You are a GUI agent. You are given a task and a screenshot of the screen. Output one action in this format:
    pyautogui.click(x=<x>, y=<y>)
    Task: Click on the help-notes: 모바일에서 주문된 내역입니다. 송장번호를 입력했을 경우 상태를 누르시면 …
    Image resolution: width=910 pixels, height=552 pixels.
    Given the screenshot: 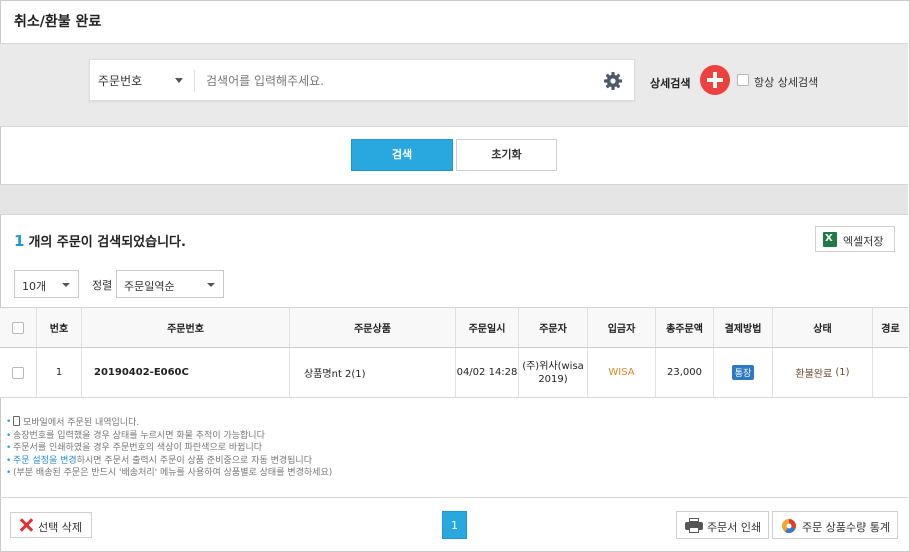 What is the action you would take?
    pyautogui.click(x=169, y=448)
    